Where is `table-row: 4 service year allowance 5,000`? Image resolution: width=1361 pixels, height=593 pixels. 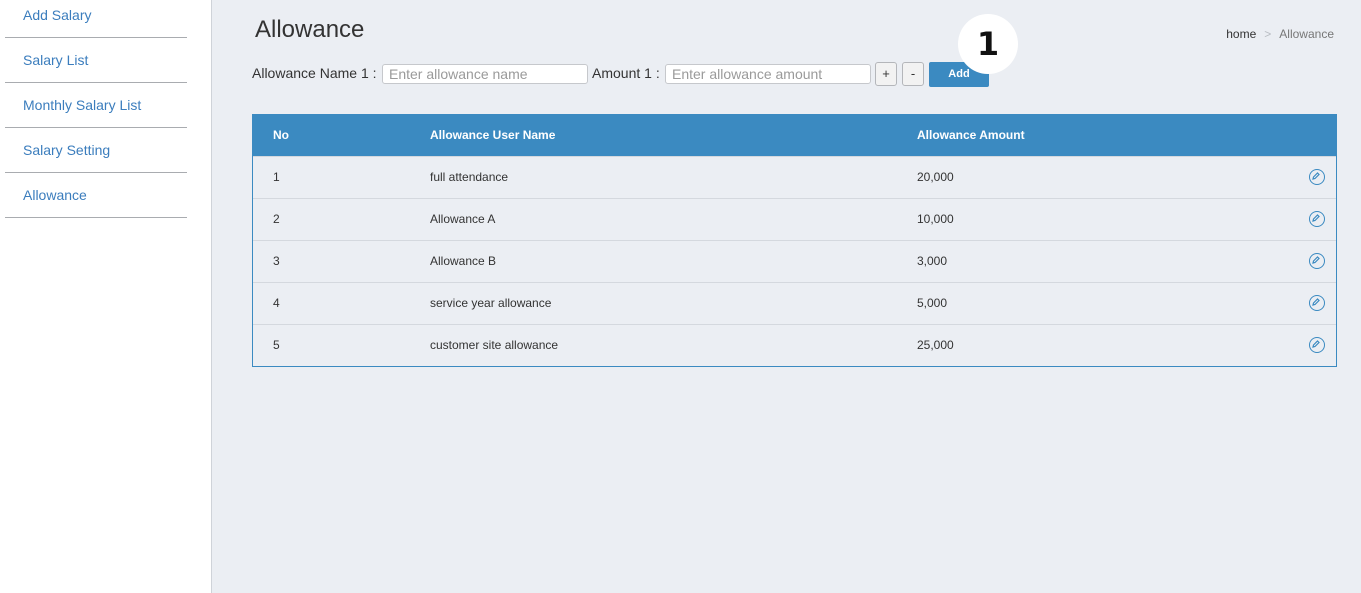 table-row: 4 service year allowance 5,000 is located at coordinates (794, 303).